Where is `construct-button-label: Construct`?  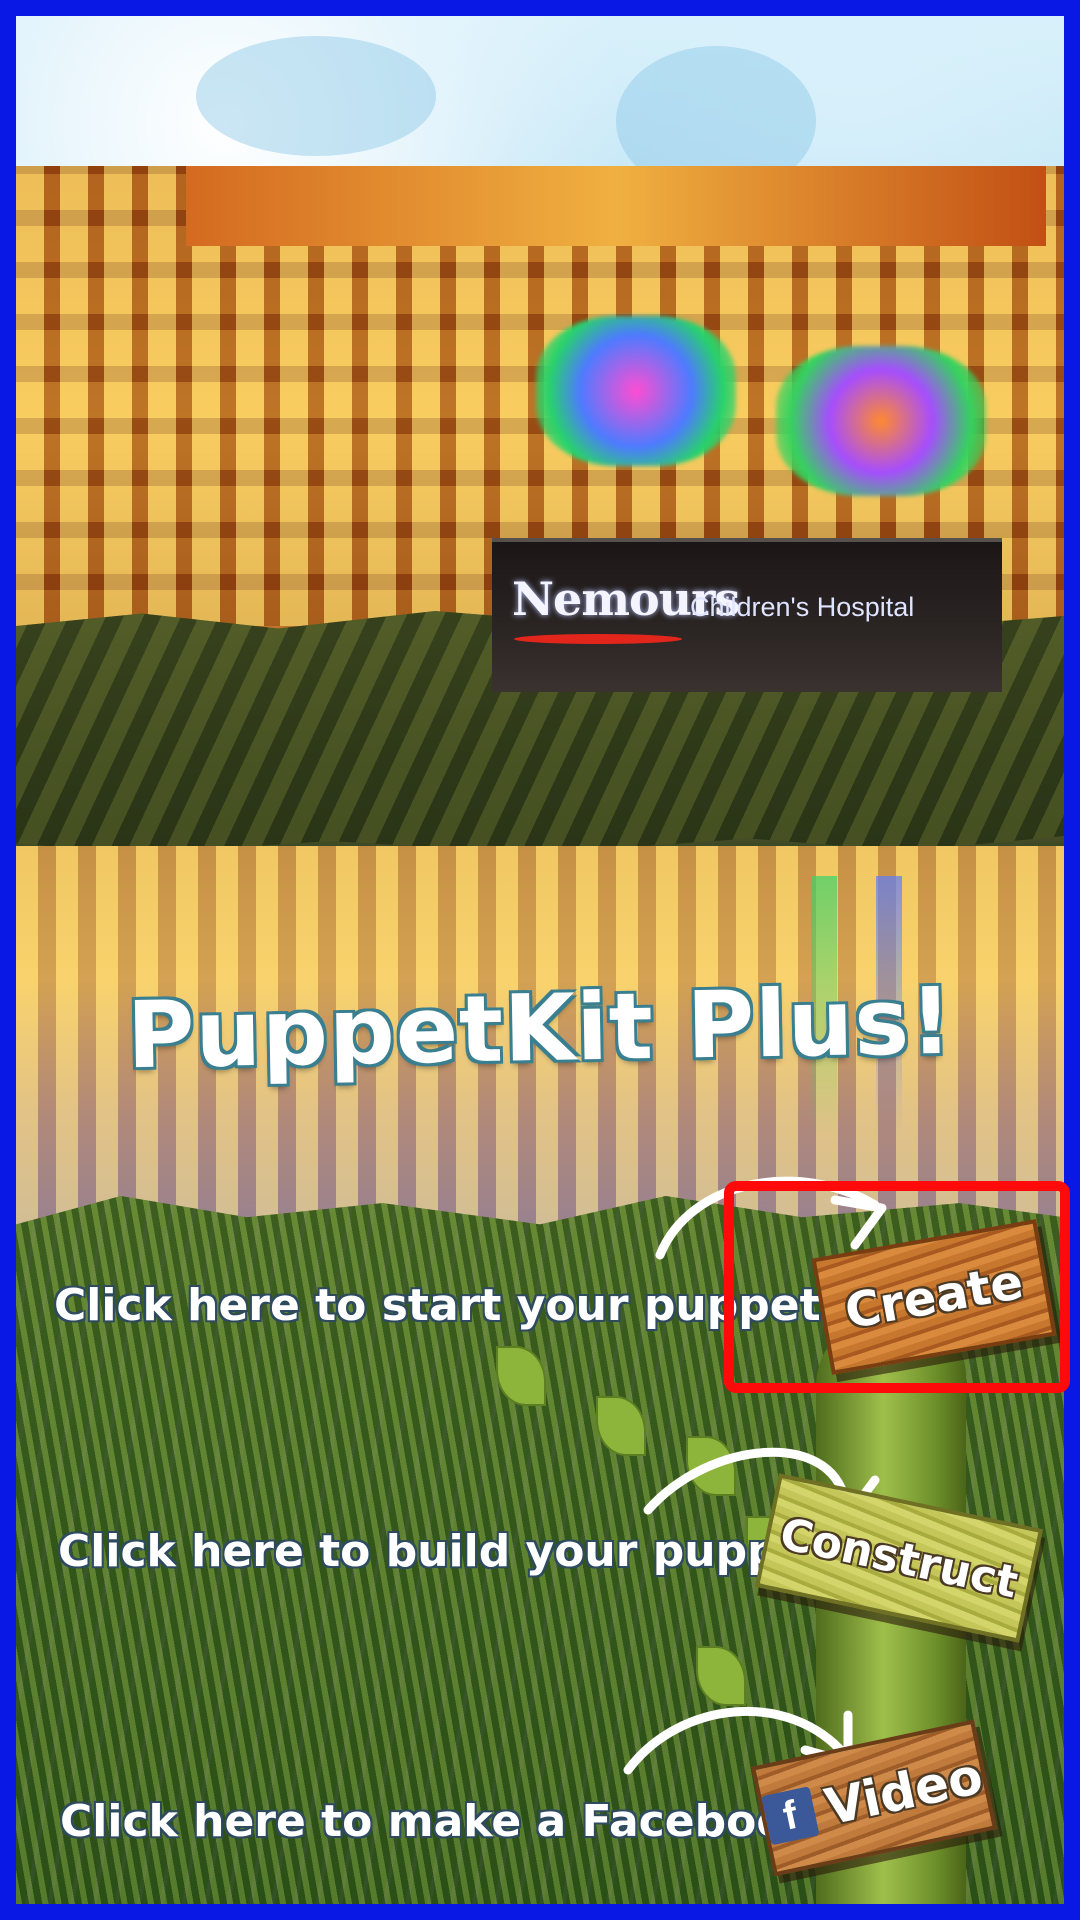 construct-button-label: Construct is located at coordinates (899, 1558).